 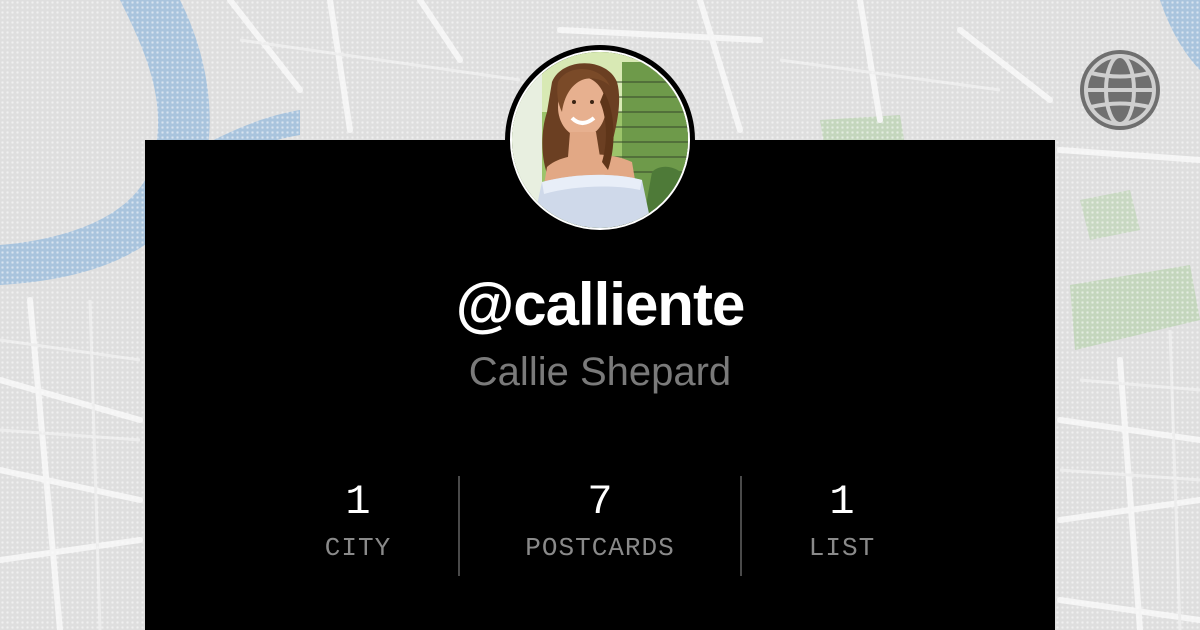 I want to click on avatar, so click(x=600, y=140).